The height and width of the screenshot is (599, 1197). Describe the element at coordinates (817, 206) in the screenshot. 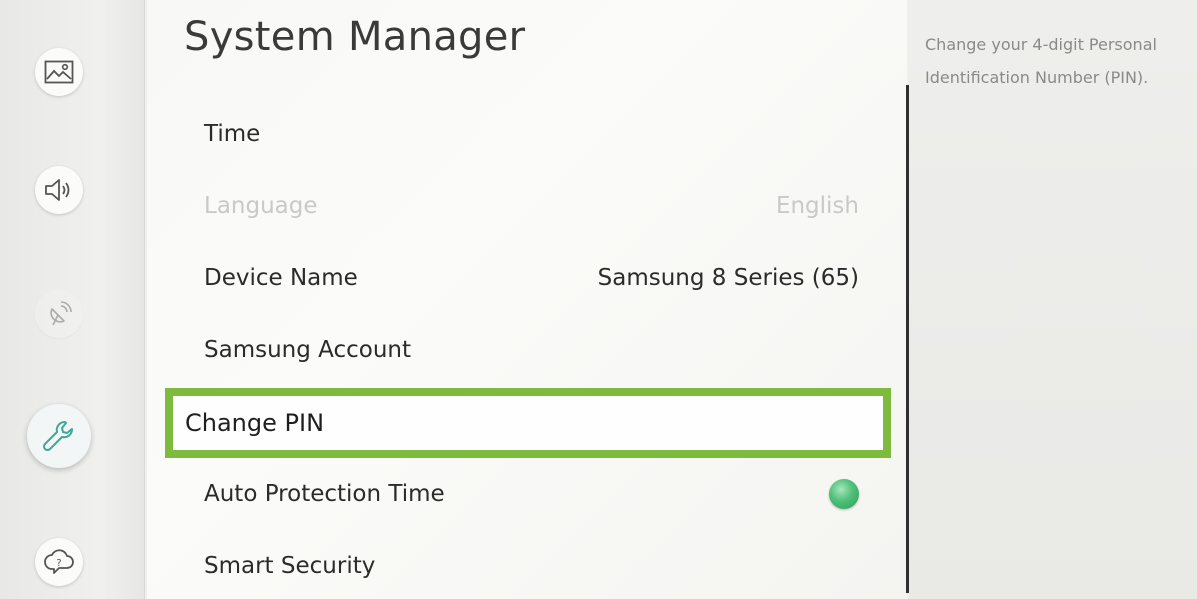

I see `menu-item-value: English` at that location.